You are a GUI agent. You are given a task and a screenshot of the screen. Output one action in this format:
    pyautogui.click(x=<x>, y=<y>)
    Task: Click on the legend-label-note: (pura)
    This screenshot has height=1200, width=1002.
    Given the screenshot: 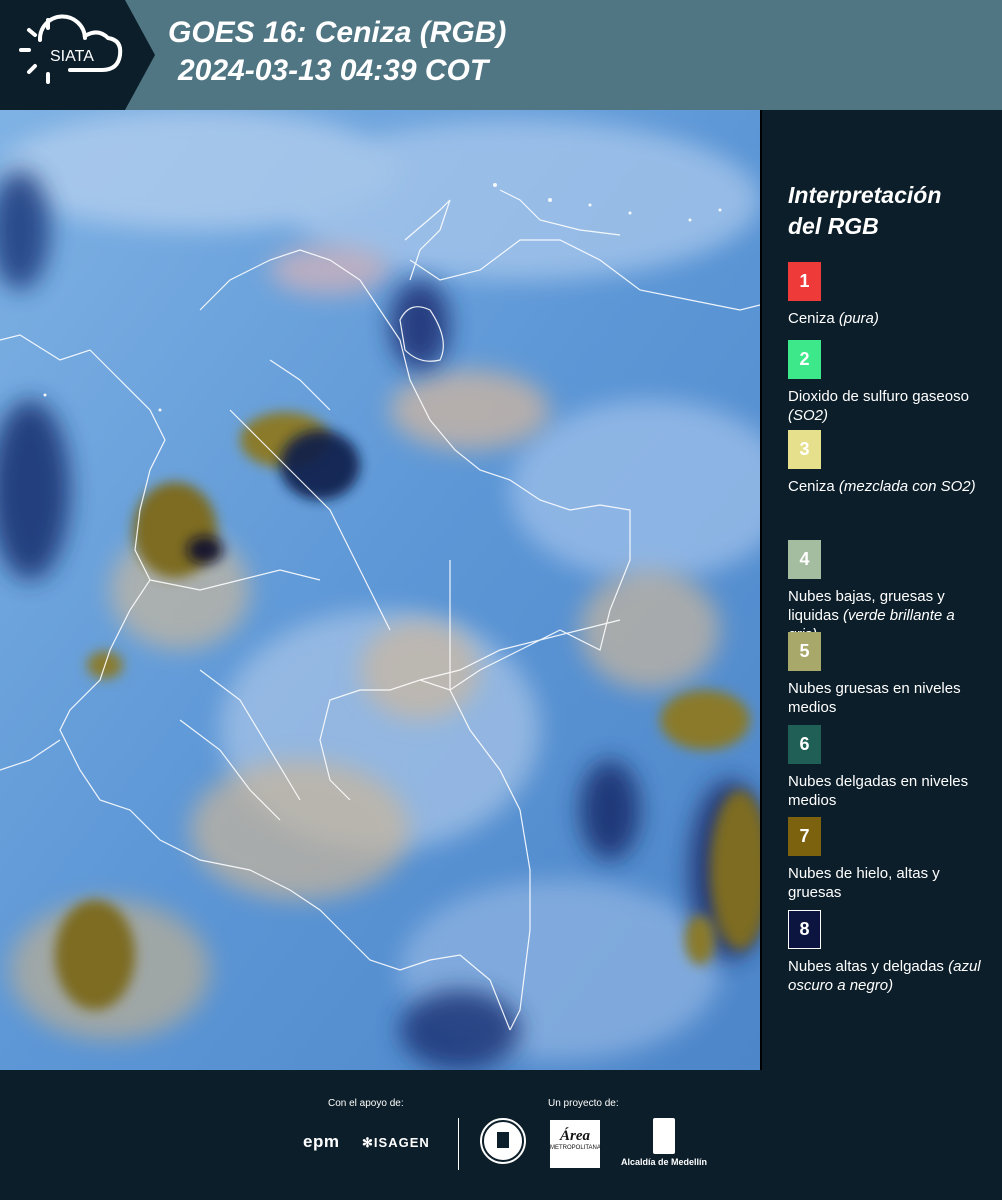 What is the action you would take?
    pyautogui.click(x=858, y=318)
    